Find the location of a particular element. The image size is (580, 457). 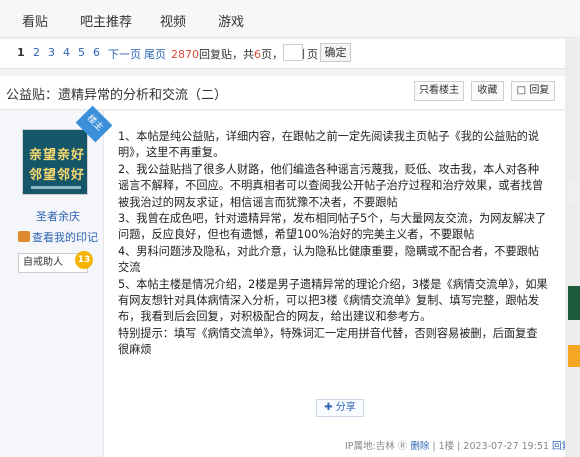

pagination-bar: 1 2 3 4 5 6 下一页 尾页 2870回复贴，共6页，跳到 页 确定 is located at coordinates (282, 54).